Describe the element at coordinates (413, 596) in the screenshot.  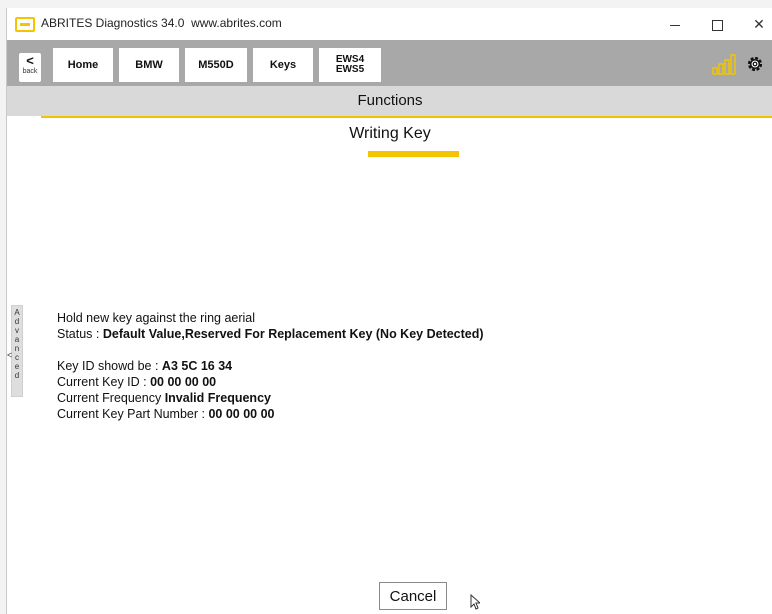
I see `cancel-button: Cancel` at that location.